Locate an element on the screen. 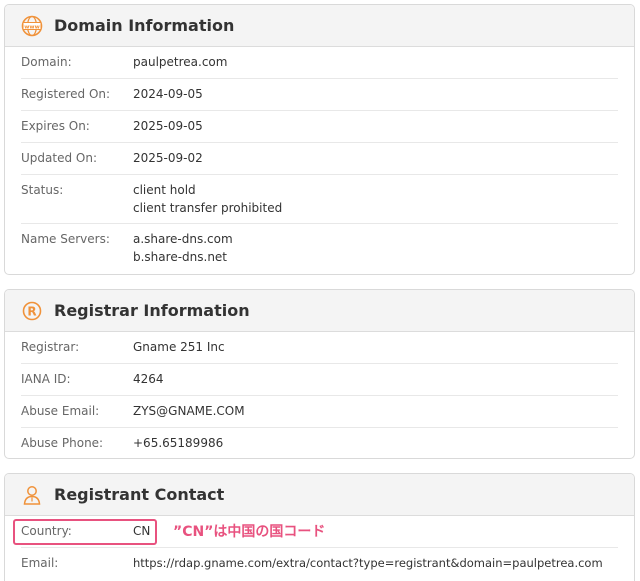 This screenshot has width=640, height=581. registrar-label: Registrar: is located at coordinates (50, 347).